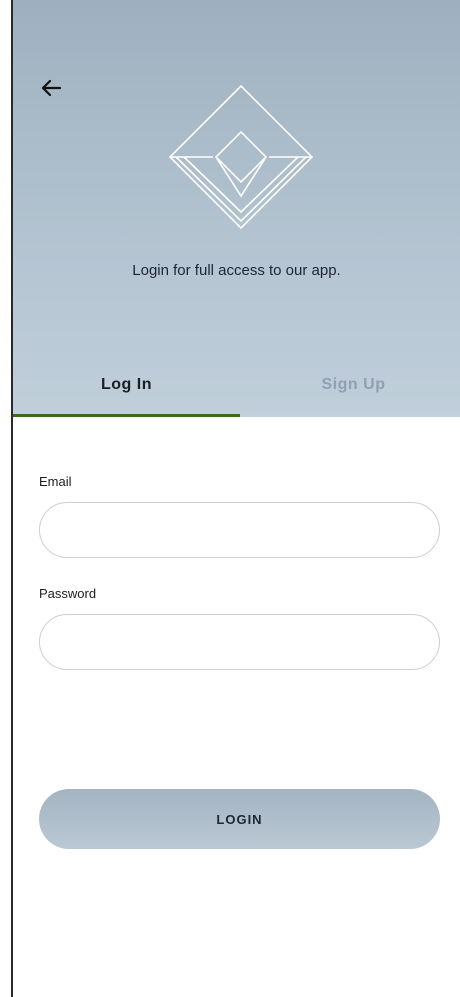 Image resolution: width=460 pixels, height=997 pixels. Describe the element at coordinates (6, 498) in the screenshot. I see `device-frame-edge` at that location.